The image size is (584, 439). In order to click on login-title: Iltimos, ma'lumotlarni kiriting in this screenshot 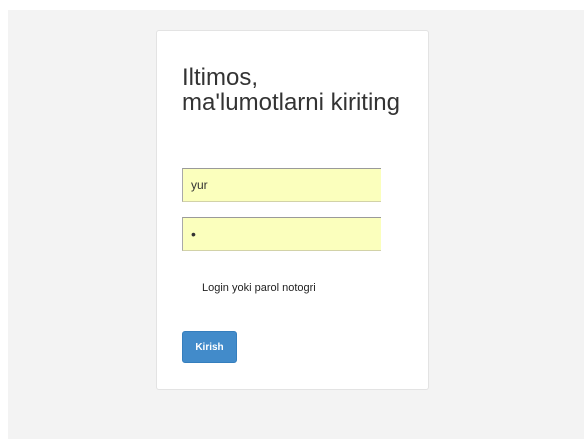, I will do `click(291, 90)`.